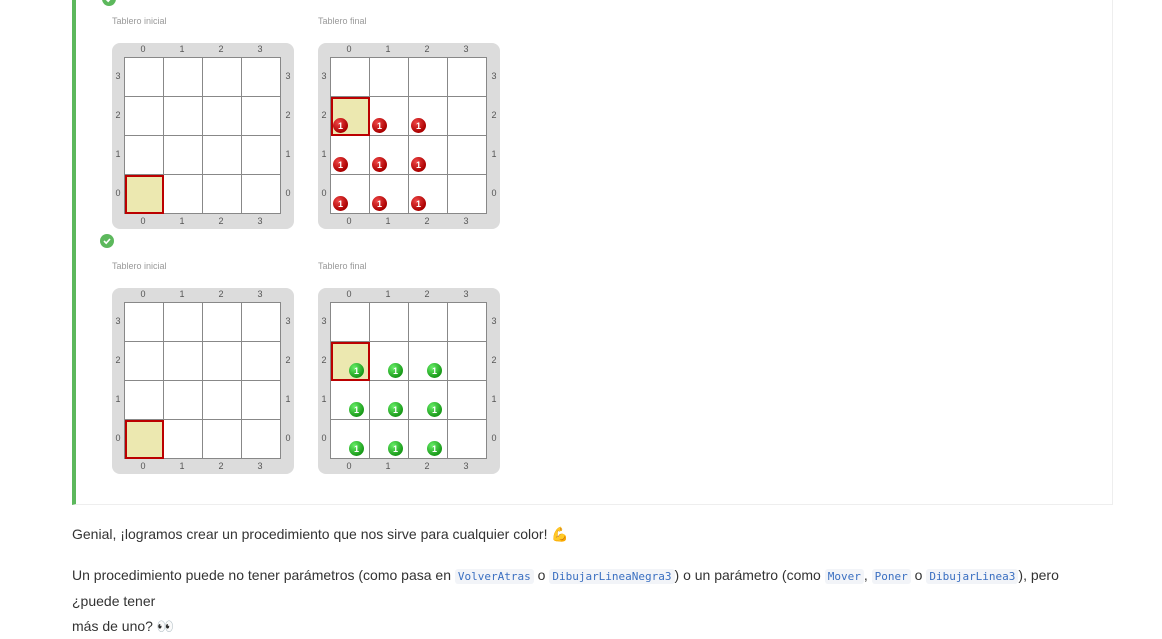 Image resolution: width=1162 pixels, height=639 pixels. Describe the element at coordinates (972, 576) in the screenshot. I see `code-dibujar-linea3: DibujarLinea3` at that location.